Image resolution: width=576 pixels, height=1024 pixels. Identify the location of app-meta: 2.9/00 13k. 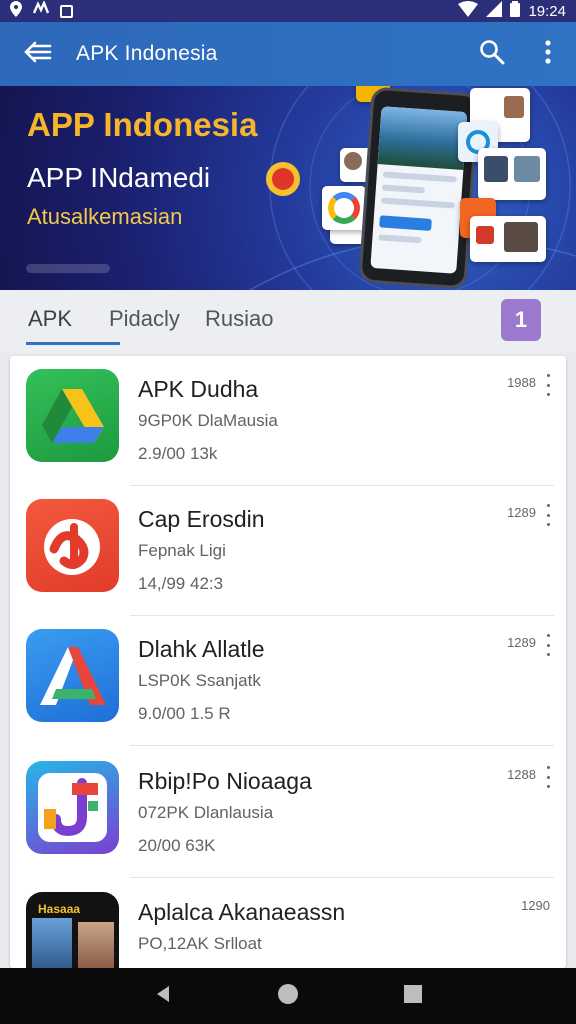
(178, 453).